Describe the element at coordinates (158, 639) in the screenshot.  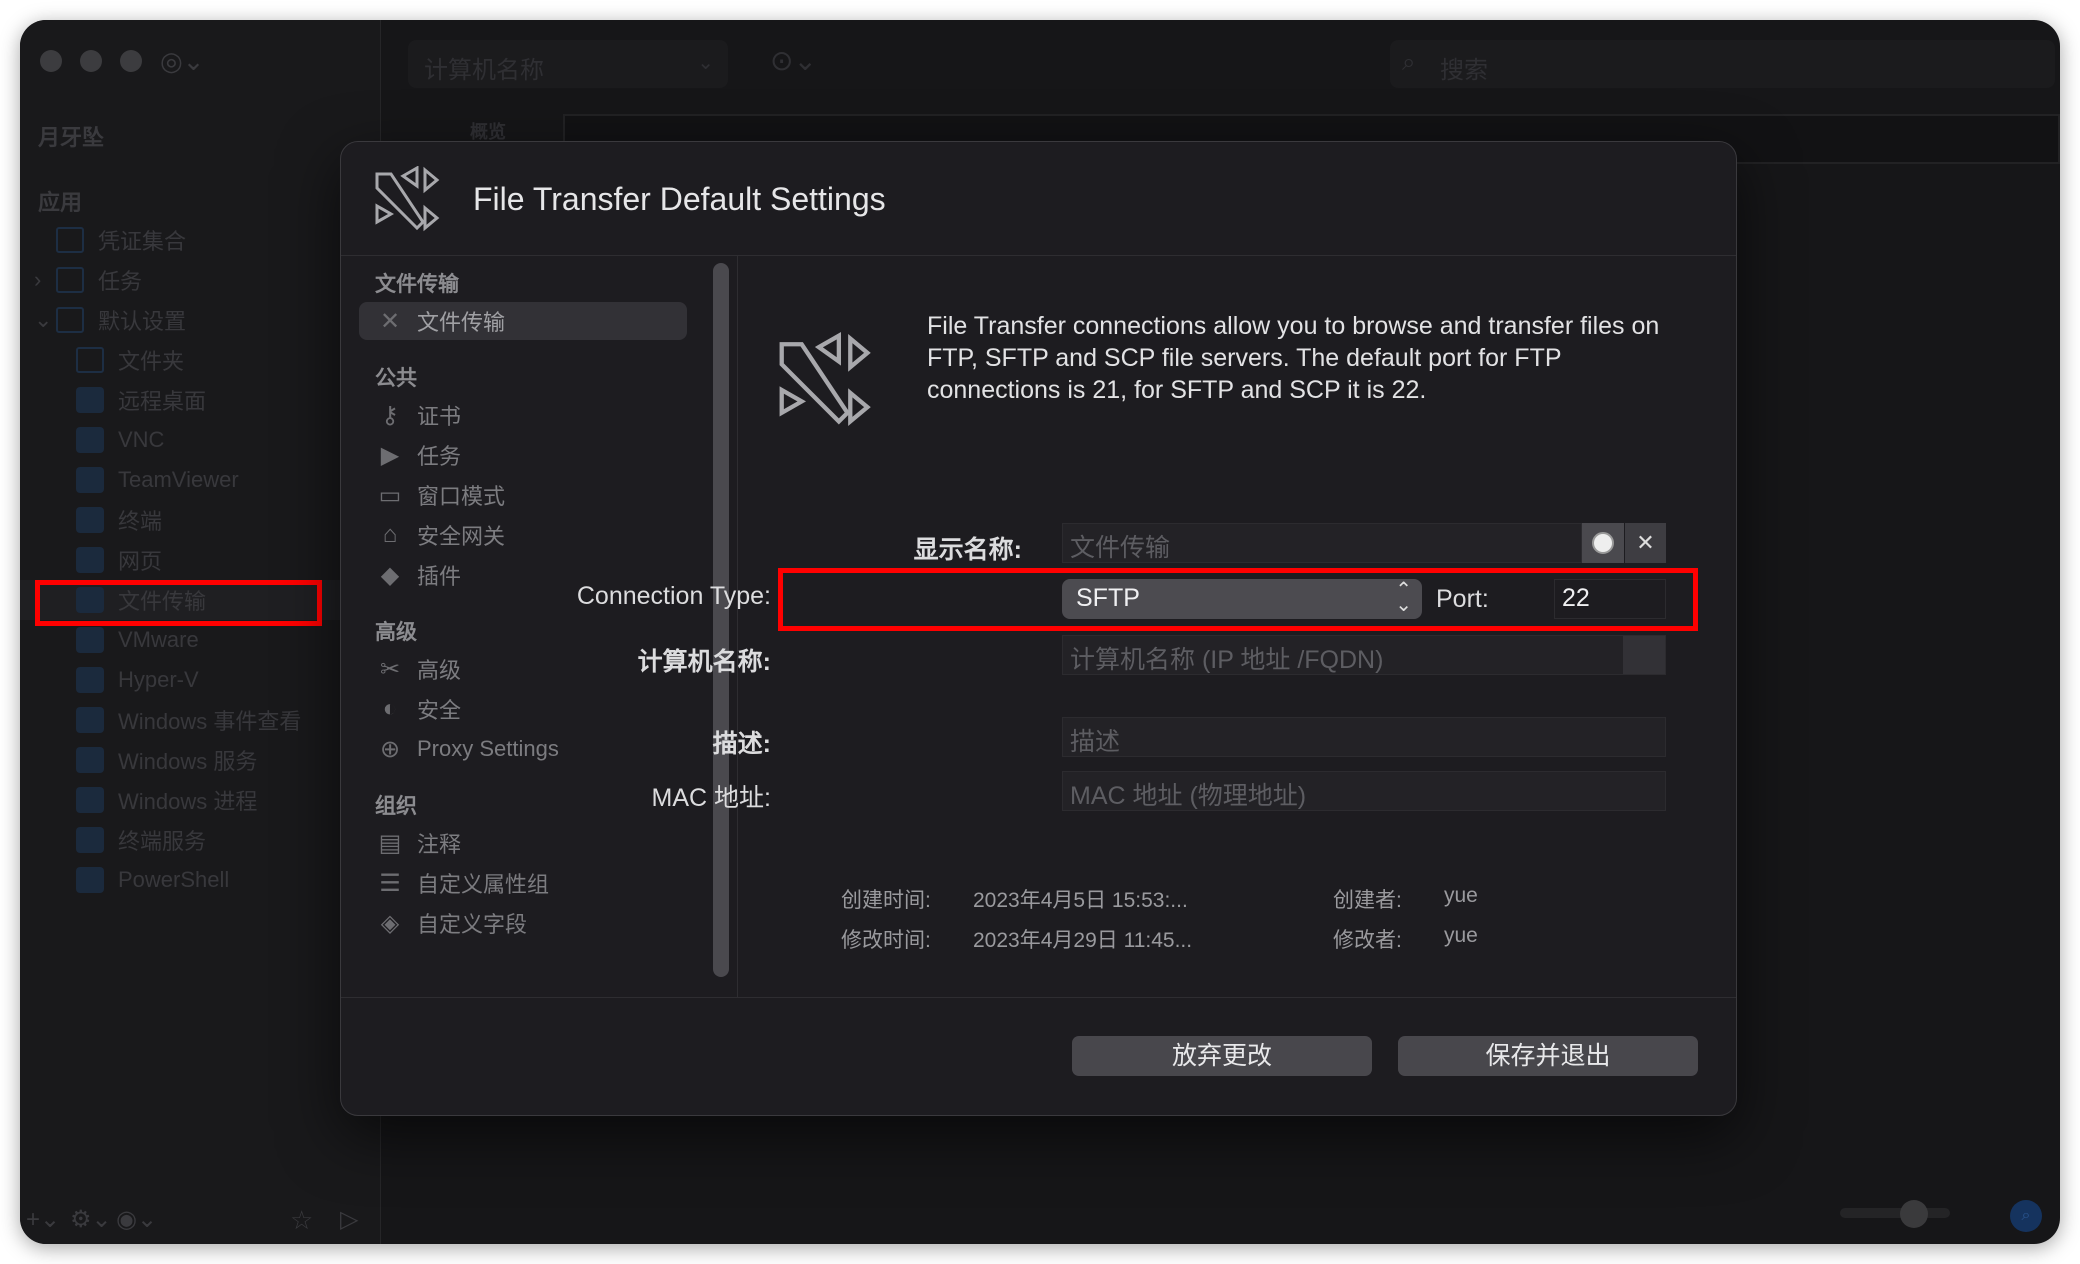
I see `sidebar-item-label: VMware` at that location.